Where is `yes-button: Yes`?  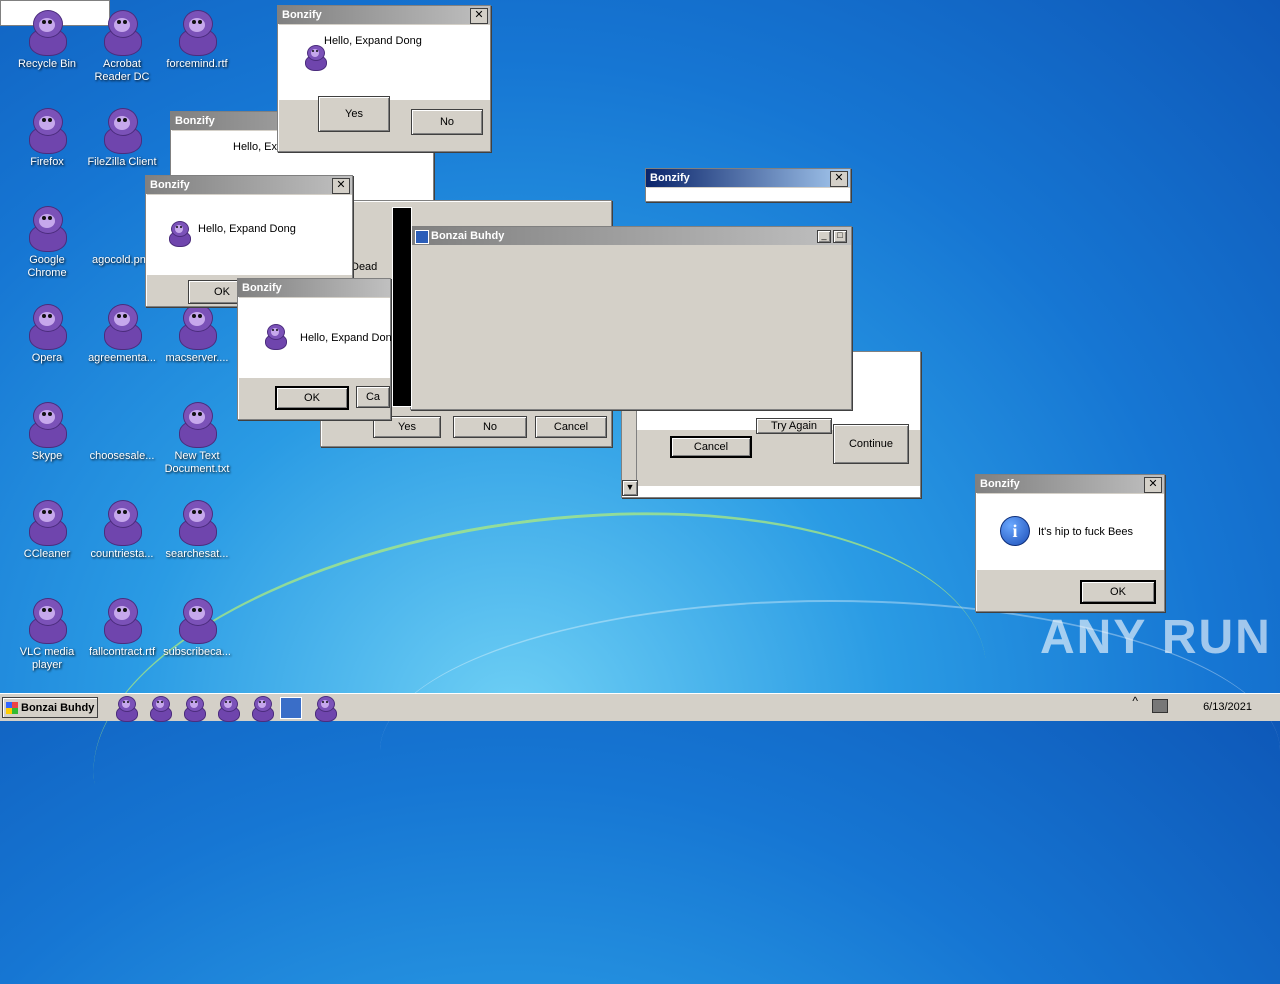
yes-button: Yes is located at coordinates (354, 114).